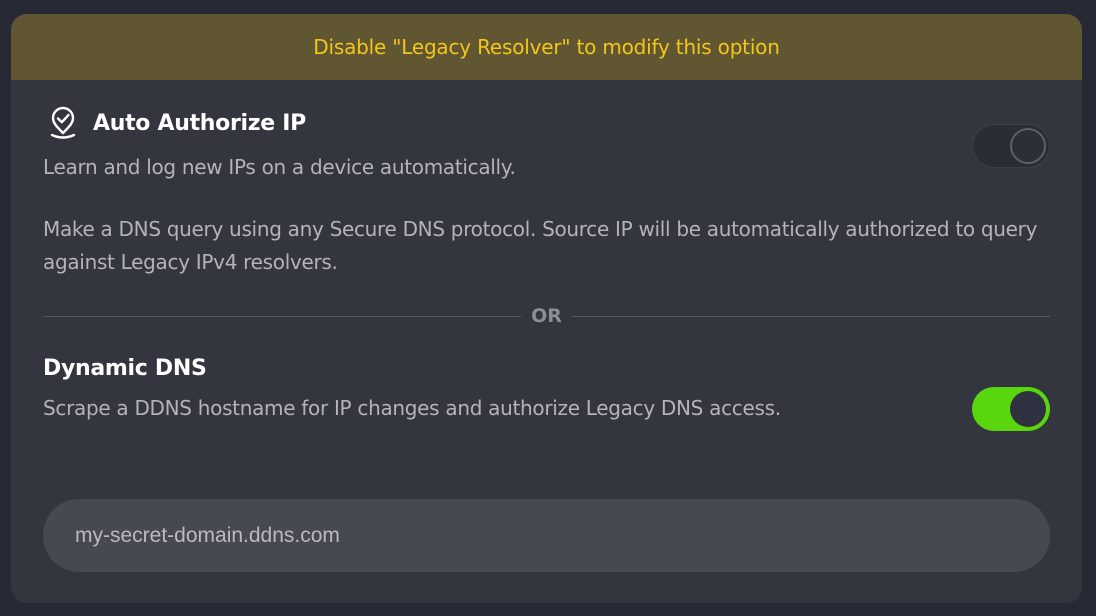 The image size is (1096, 616). I want to click on auto-authorize-title-row: Auto Authorize IP, so click(546, 123).